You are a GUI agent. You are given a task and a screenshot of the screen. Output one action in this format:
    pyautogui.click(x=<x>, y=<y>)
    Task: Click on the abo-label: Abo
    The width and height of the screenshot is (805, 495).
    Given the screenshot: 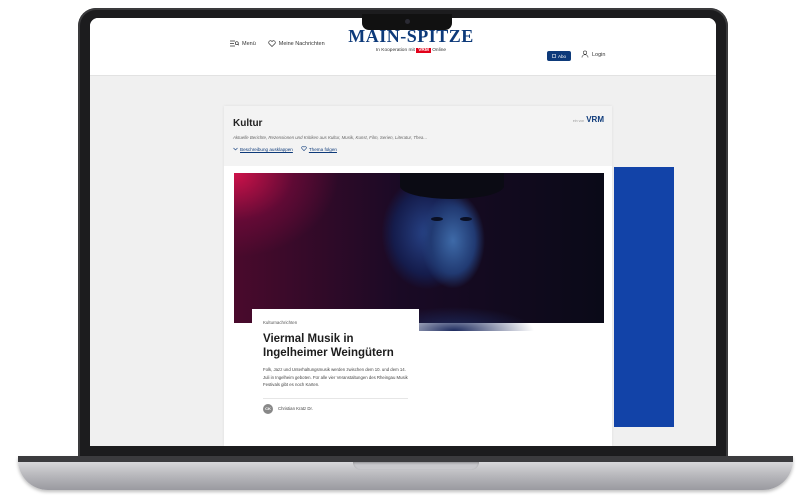 What is the action you would take?
    pyautogui.click(x=561, y=56)
    